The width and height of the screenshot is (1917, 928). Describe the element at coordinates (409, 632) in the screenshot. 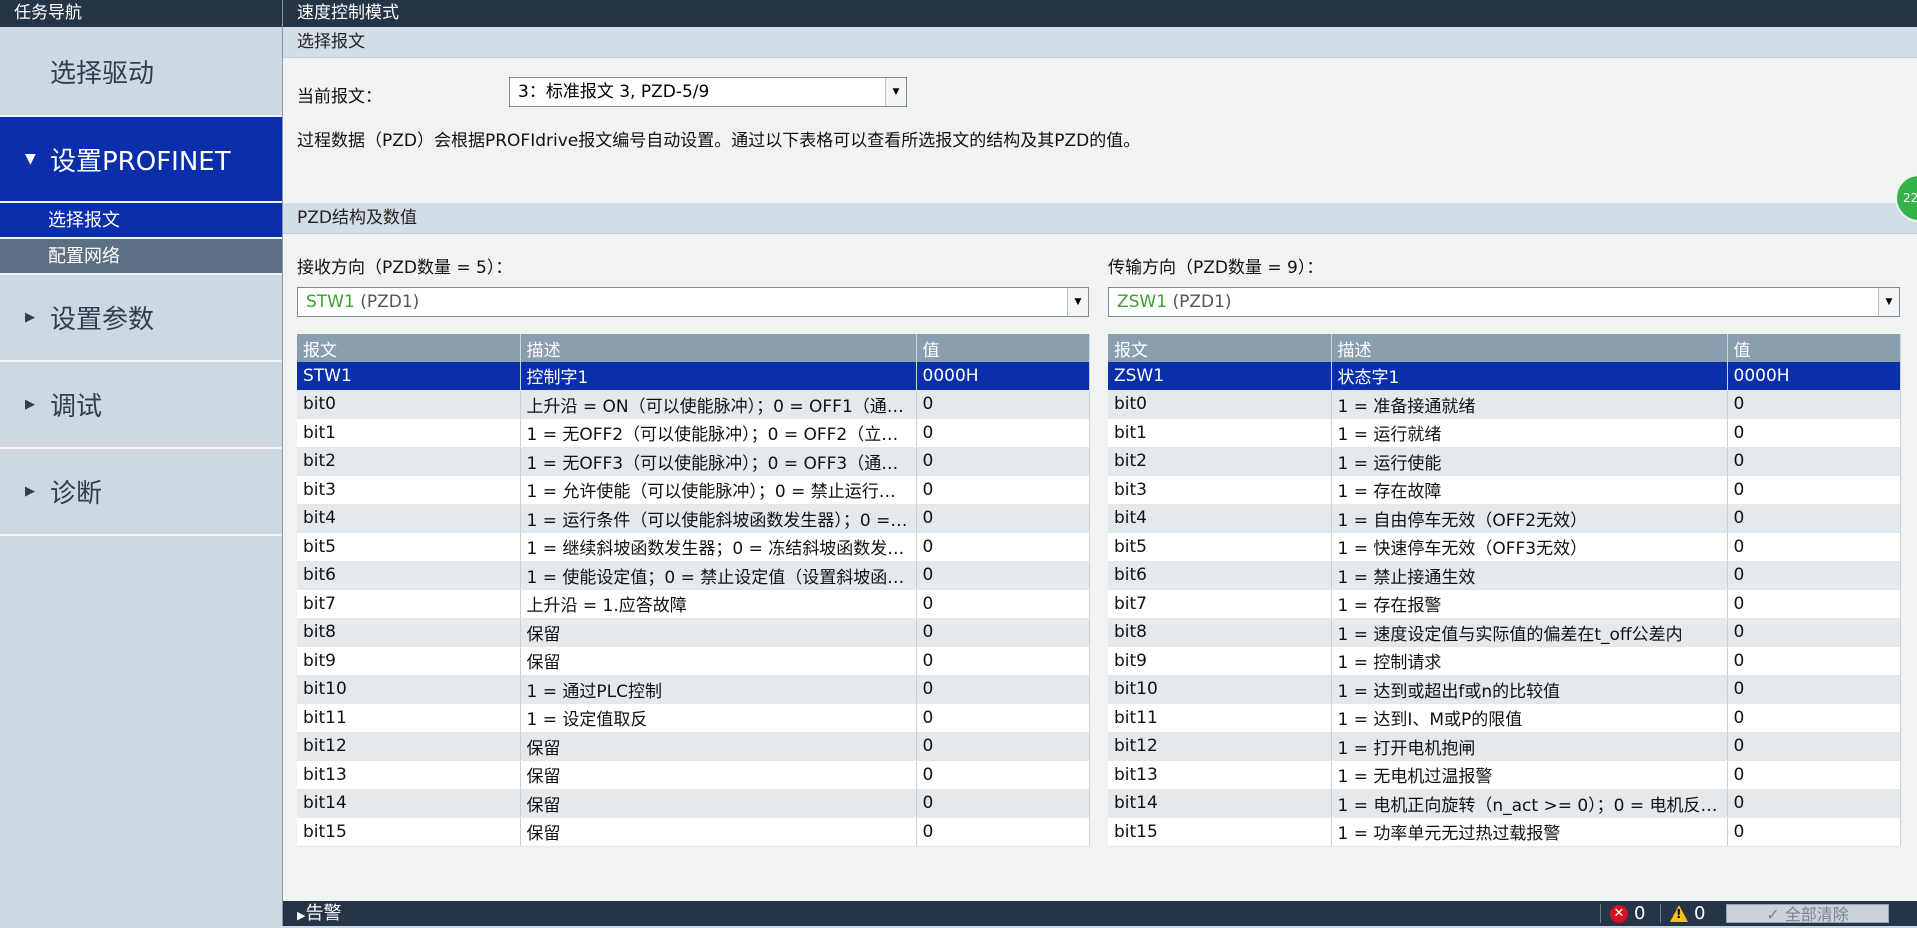

I see `signal-cell: bit8` at that location.